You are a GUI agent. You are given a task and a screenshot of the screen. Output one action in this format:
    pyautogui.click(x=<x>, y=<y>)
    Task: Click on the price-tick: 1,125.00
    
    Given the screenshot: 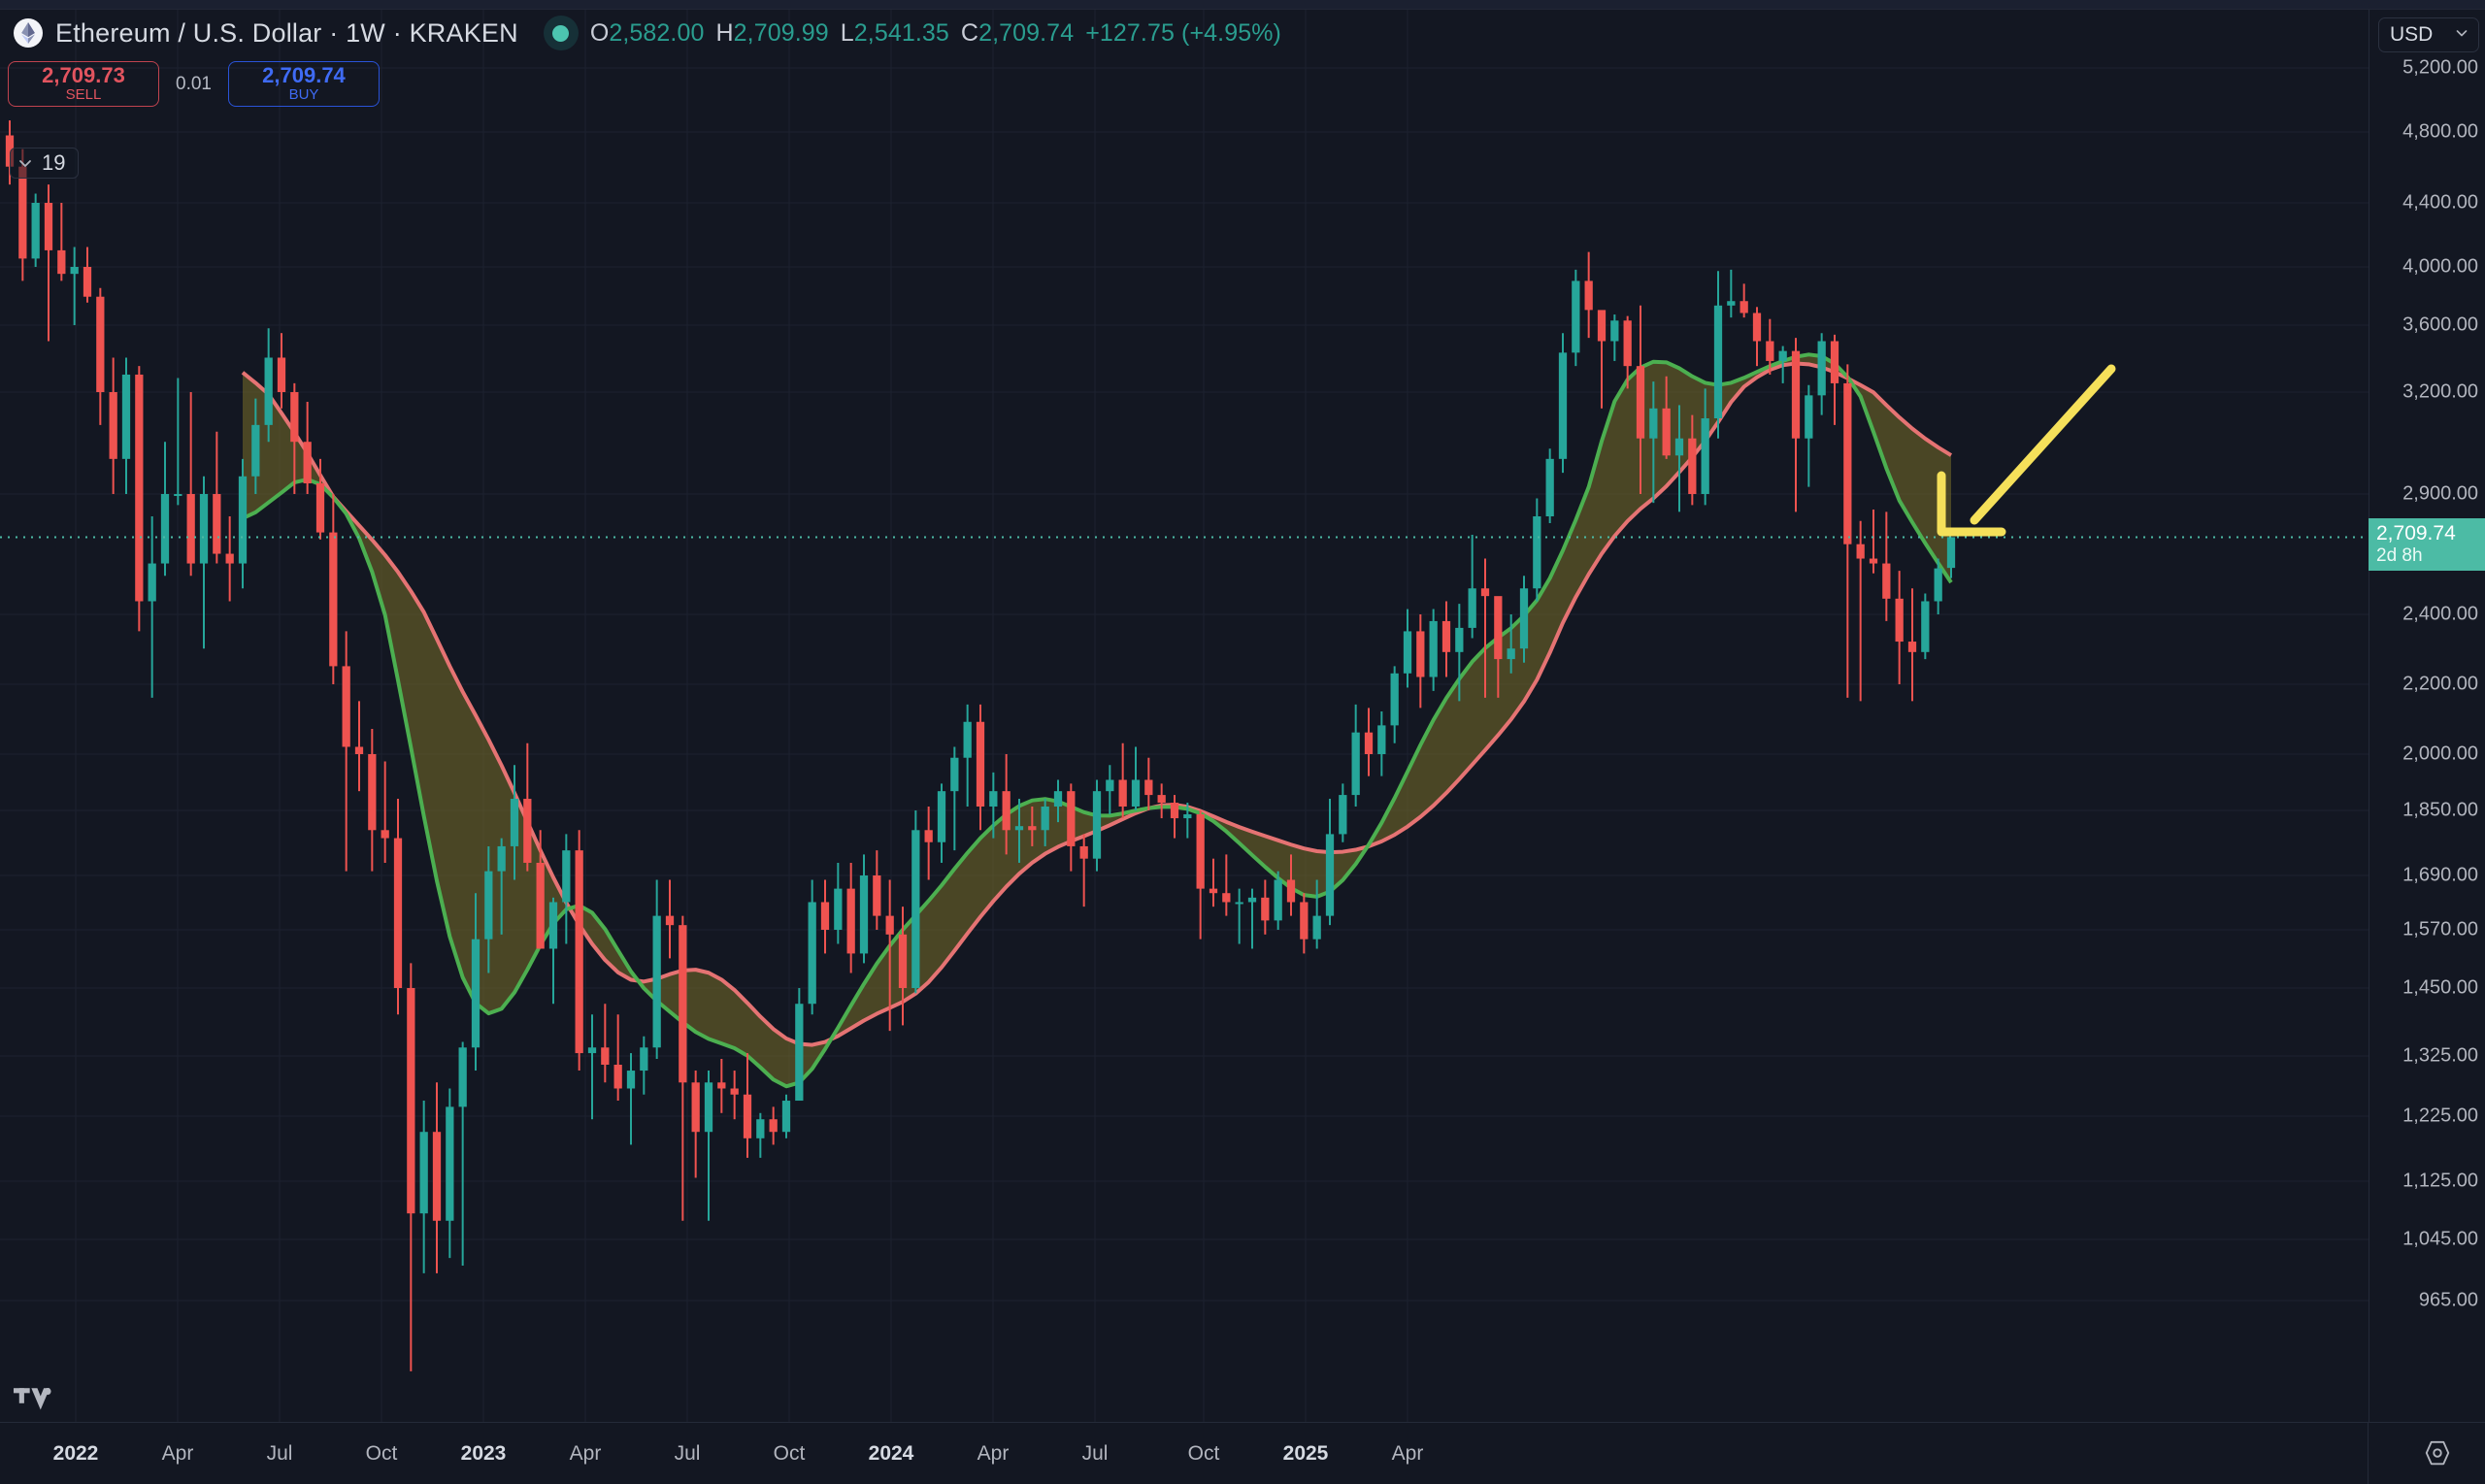 What is the action you would take?
    pyautogui.click(x=2440, y=1181)
    